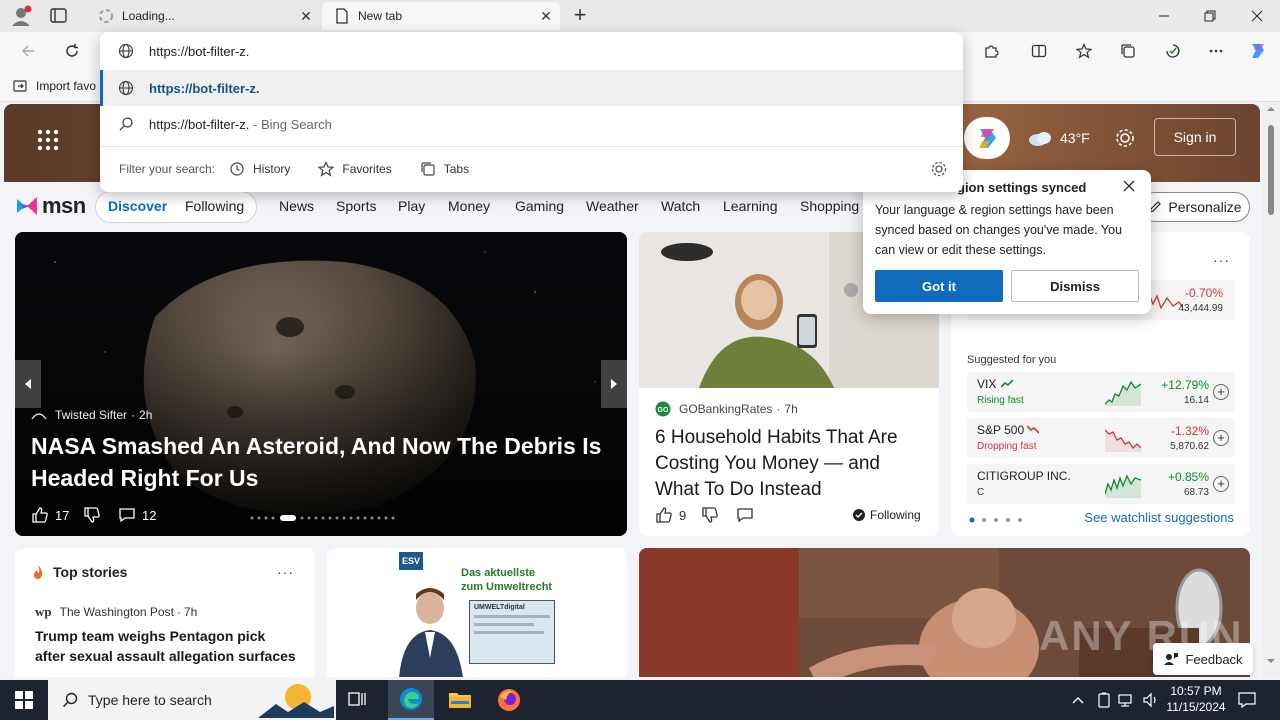  What do you see at coordinates (137, 515) in the screenshot?
I see `hero-comment-button: 12` at bounding box center [137, 515].